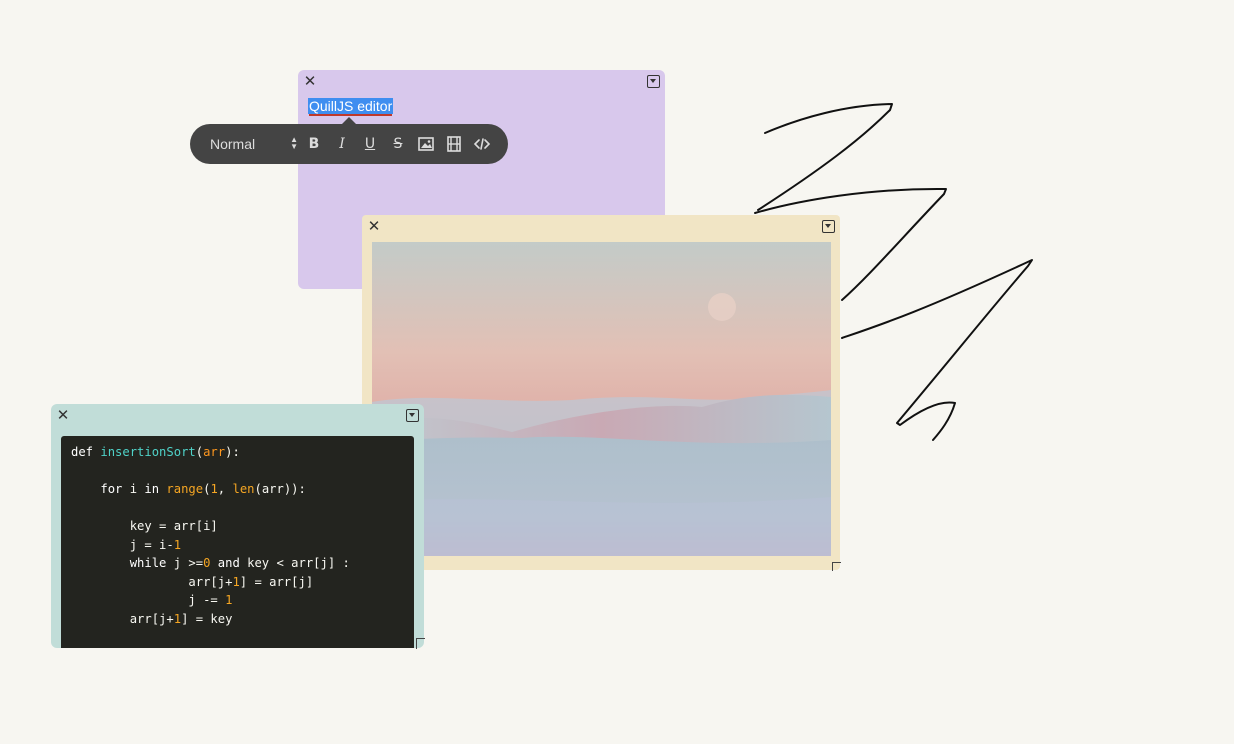 The image size is (1234, 744). What do you see at coordinates (482, 144) in the screenshot?
I see `code-icon` at bounding box center [482, 144].